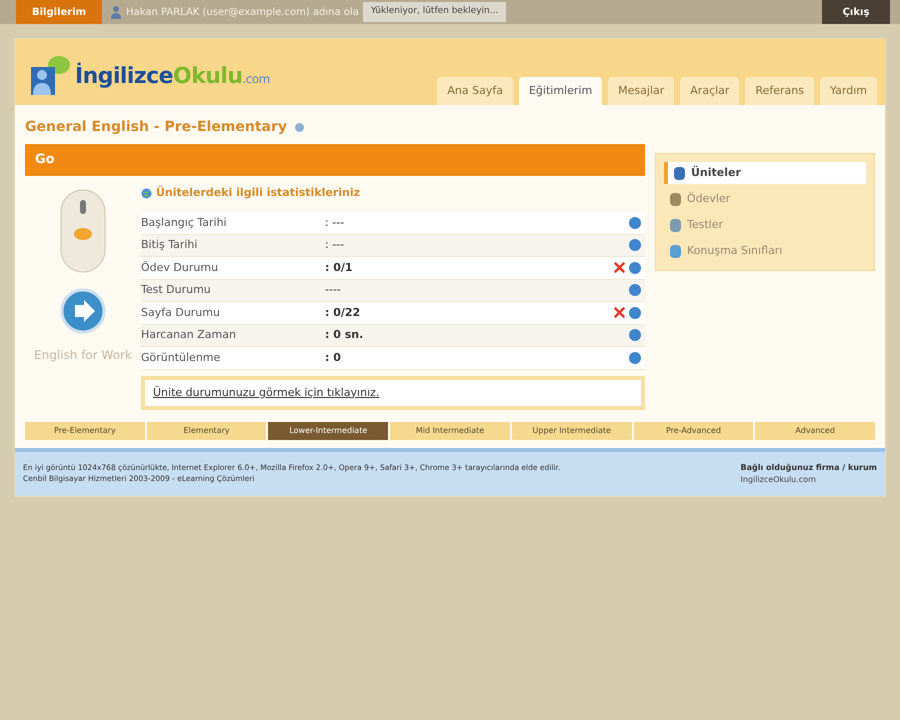  Describe the element at coordinates (333, 358) in the screenshot. I see `stats-value: : 0` at that location.